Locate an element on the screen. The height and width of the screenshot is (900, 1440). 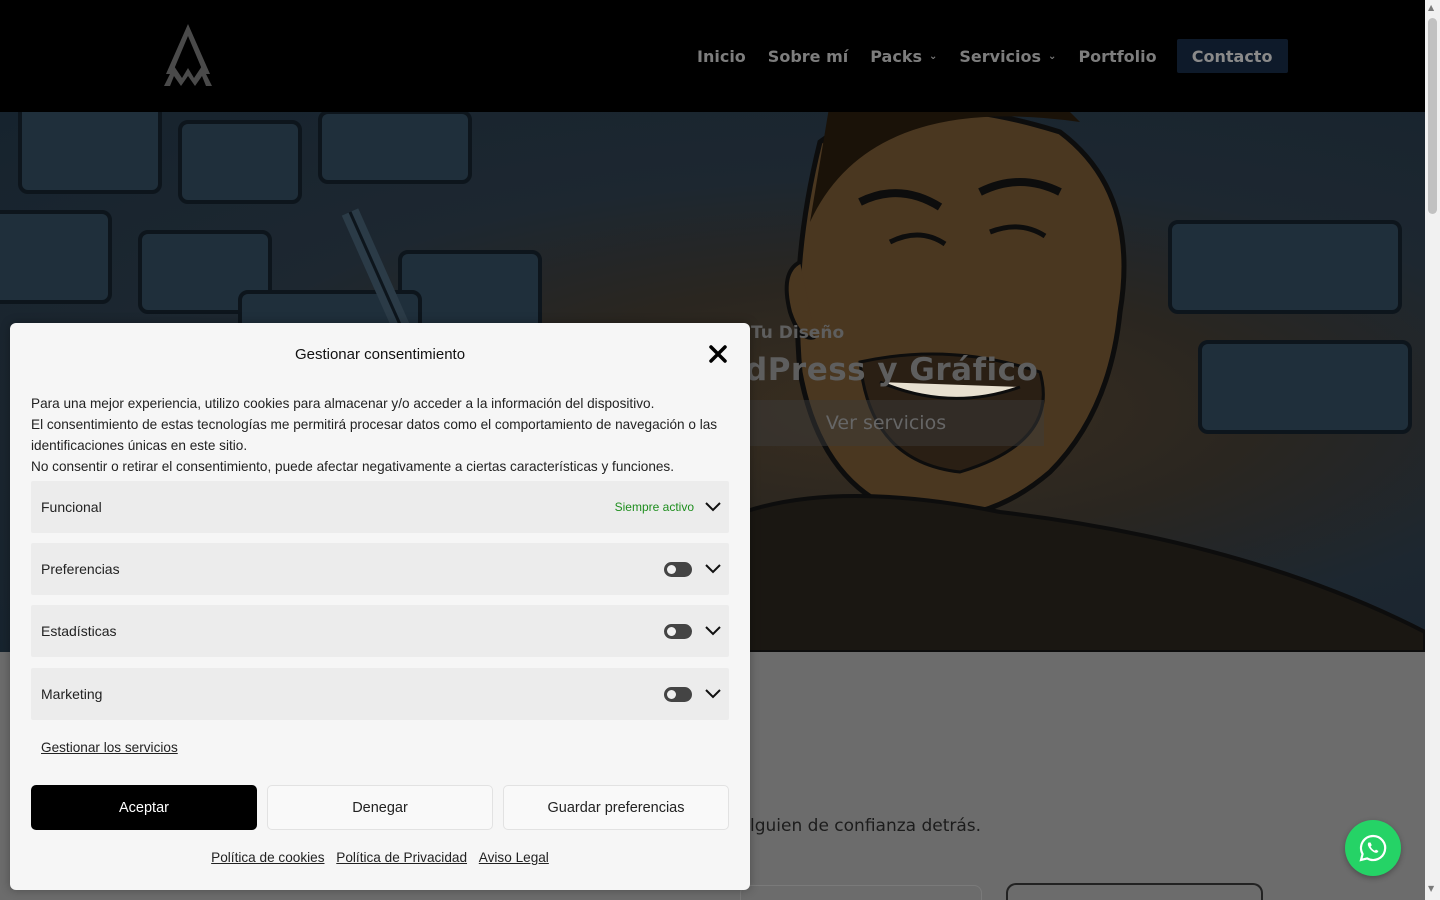
preferencias-toggle is located at coordinates (678, 569).